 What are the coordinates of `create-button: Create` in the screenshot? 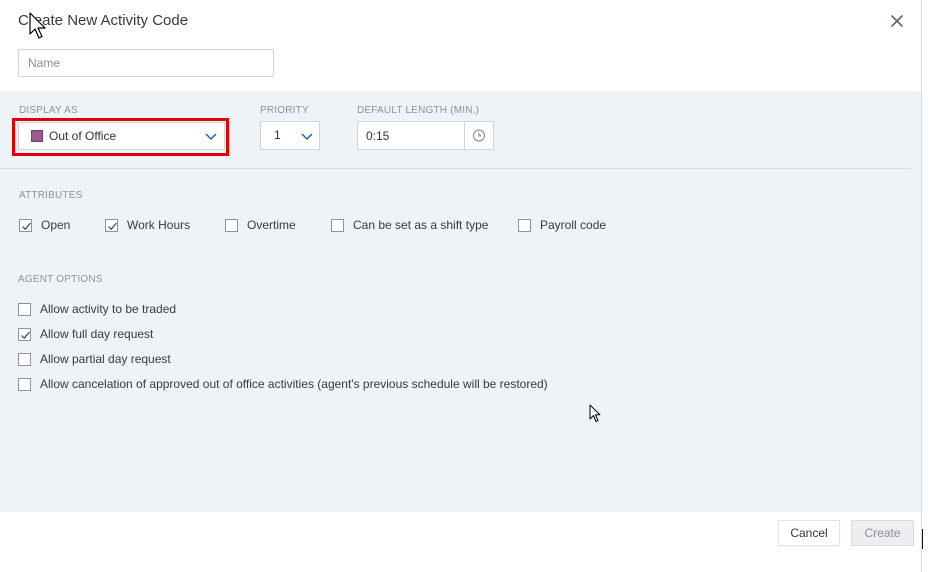 It's located at (882, 533).